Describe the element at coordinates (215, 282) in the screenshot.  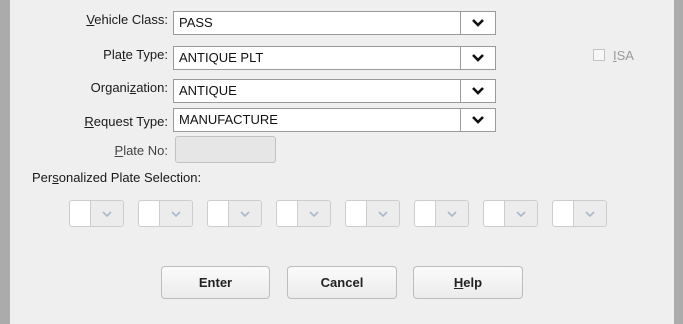
I see `enter-button: Enter` at that location.